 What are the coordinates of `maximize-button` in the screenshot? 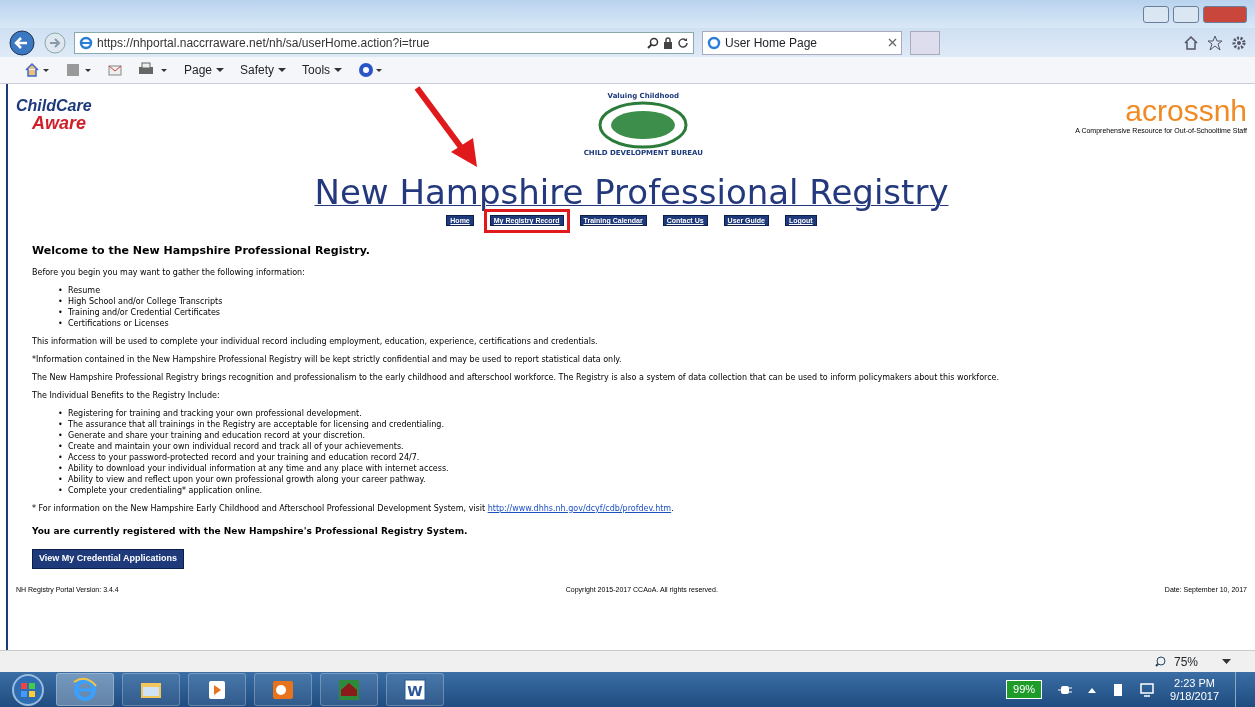 It's located at (1186, 14).